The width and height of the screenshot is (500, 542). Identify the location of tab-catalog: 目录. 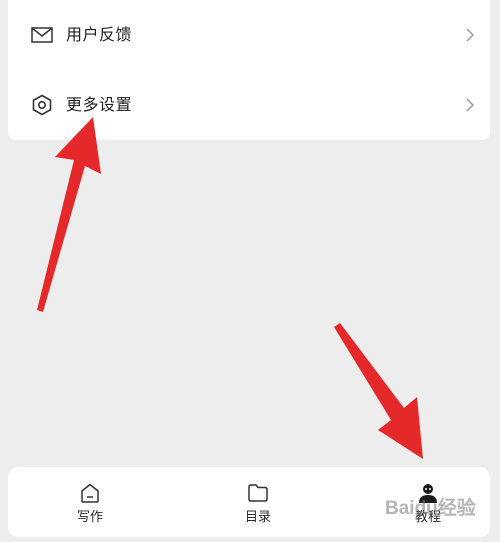
(258, 502).